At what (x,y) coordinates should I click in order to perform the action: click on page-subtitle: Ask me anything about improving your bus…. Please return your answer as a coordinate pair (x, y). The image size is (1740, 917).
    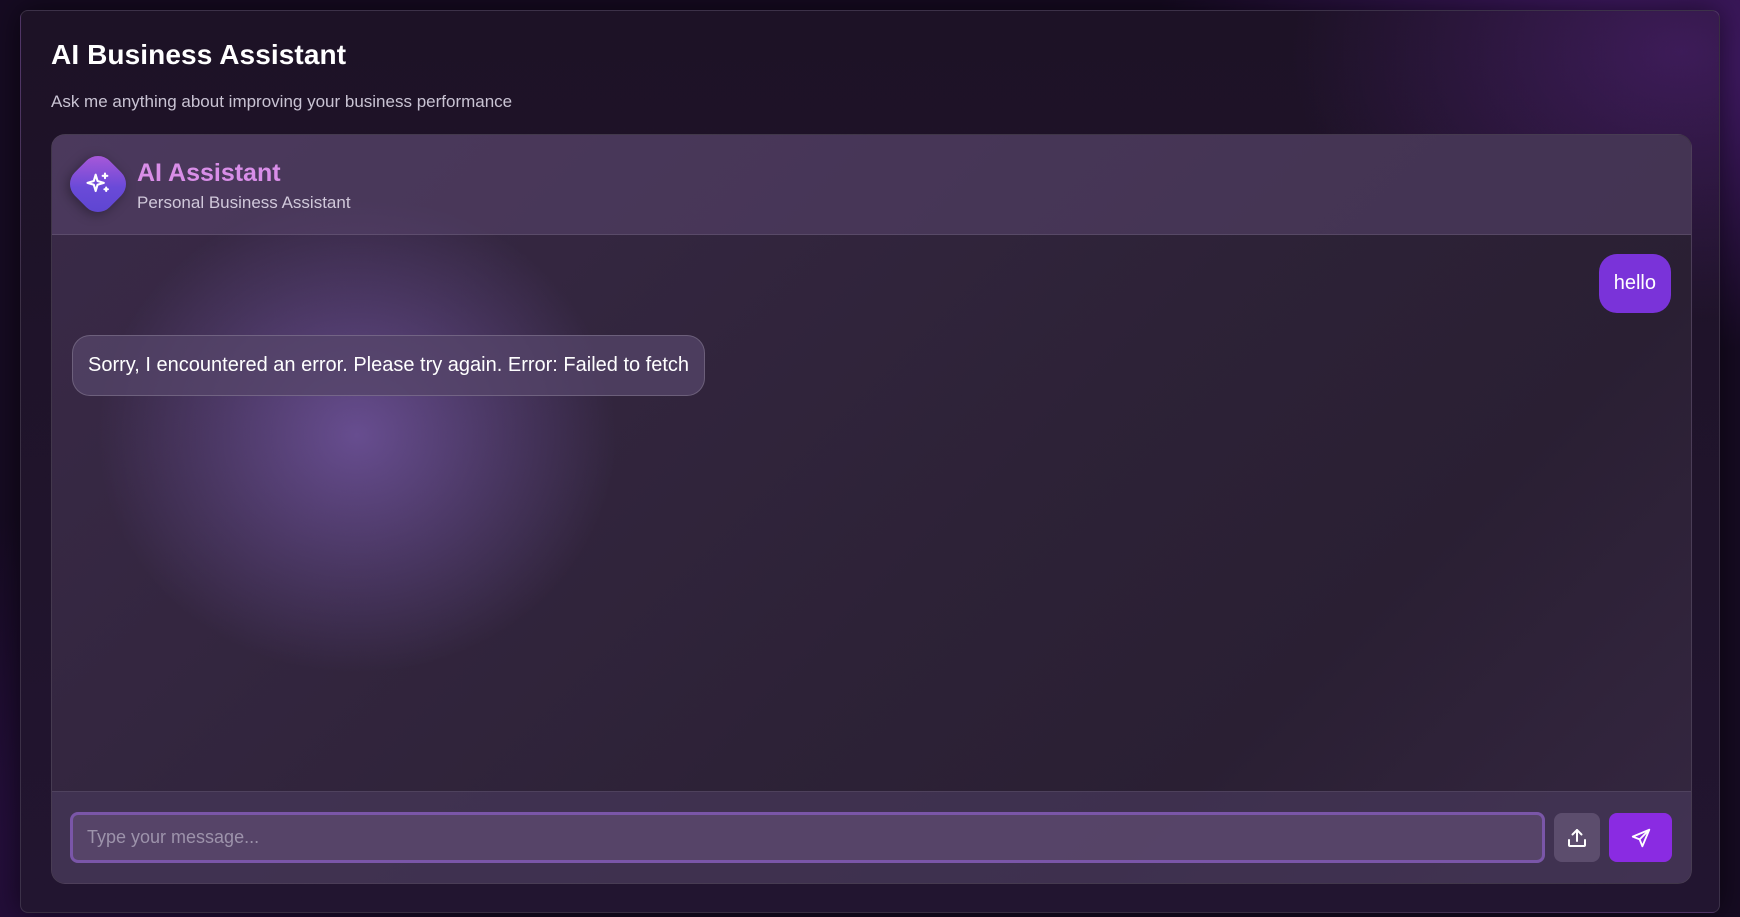
    Looking at the image, I should click on (282, 101).